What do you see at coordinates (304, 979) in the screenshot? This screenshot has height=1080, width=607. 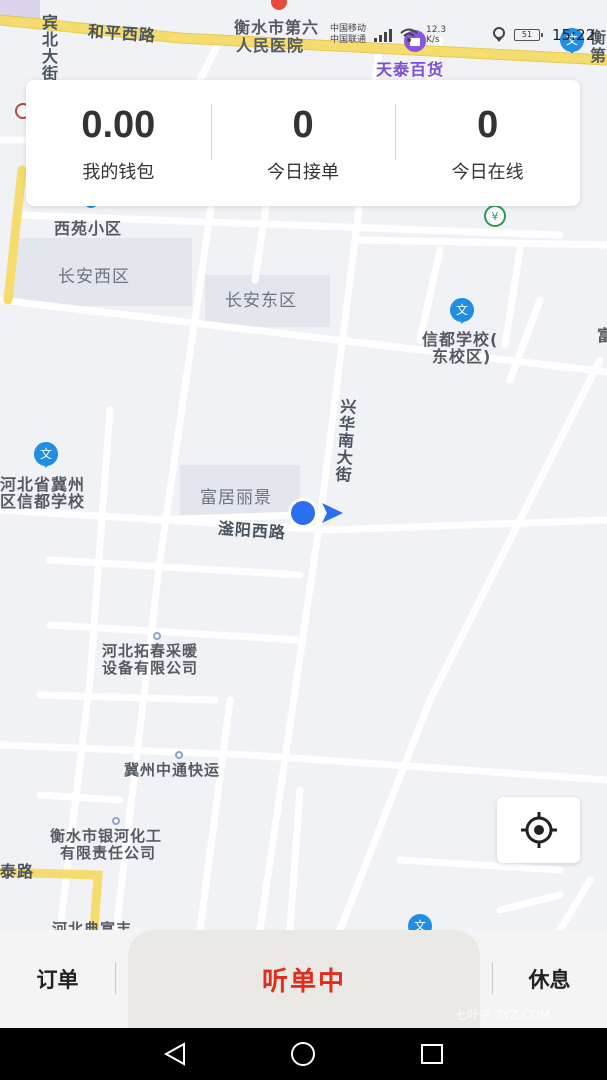 I see `listening-button: 听单中` at bounding box center [304, 979].